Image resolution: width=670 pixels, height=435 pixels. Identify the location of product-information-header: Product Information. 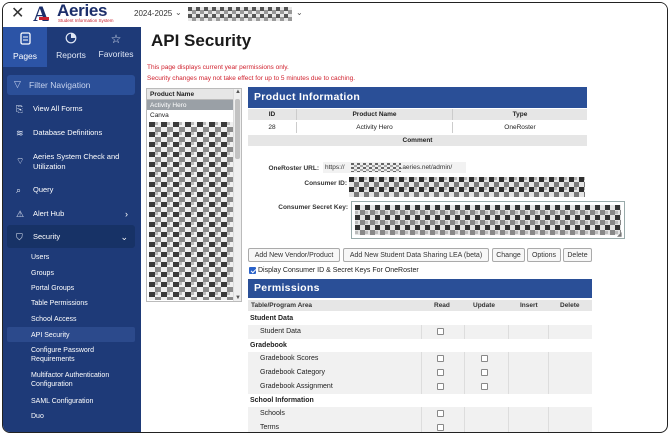
(417, 97).